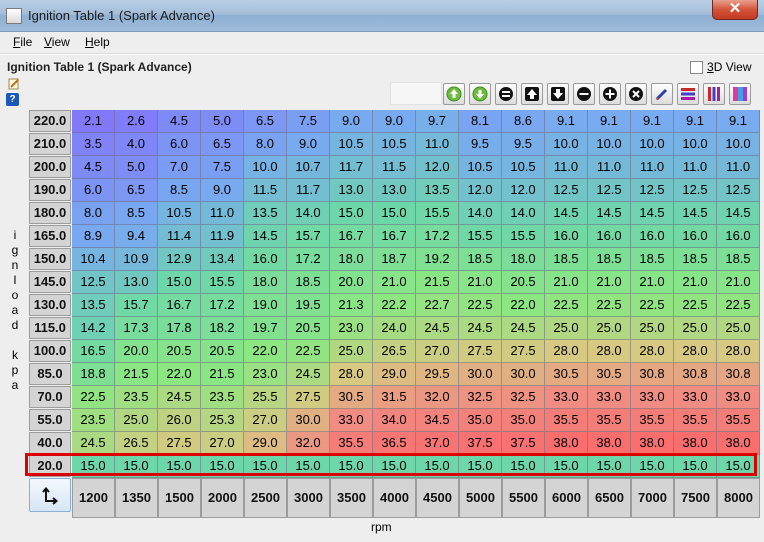  Describe the element at coordinates (179, 167) in the screenshot. I see `table-cell: 7.0` at that location.